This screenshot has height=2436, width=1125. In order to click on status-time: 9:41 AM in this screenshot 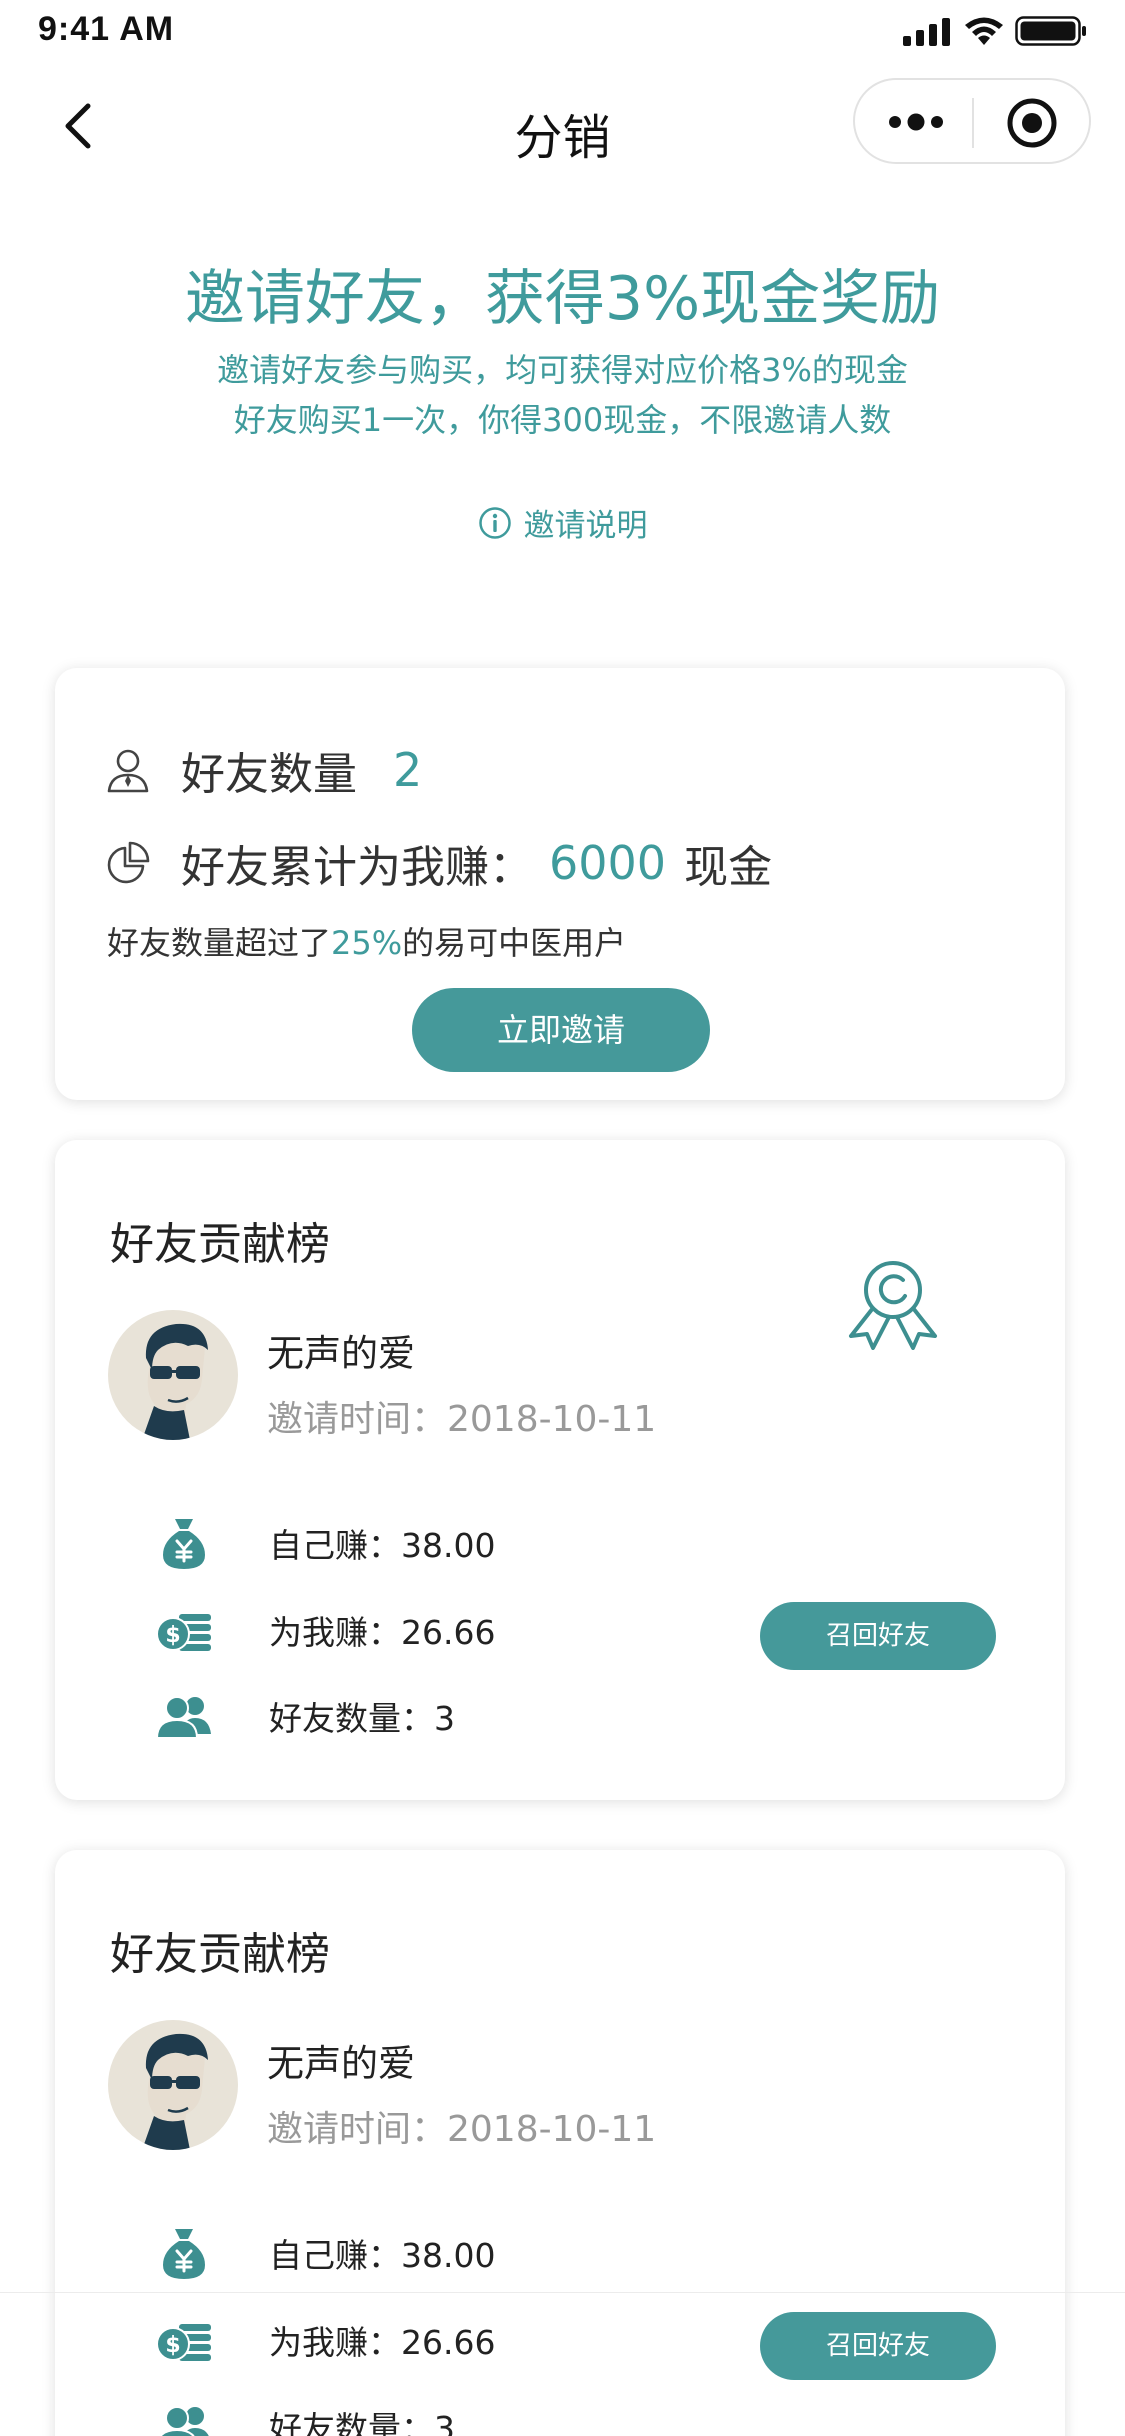, I will do `click(106, 29)`.